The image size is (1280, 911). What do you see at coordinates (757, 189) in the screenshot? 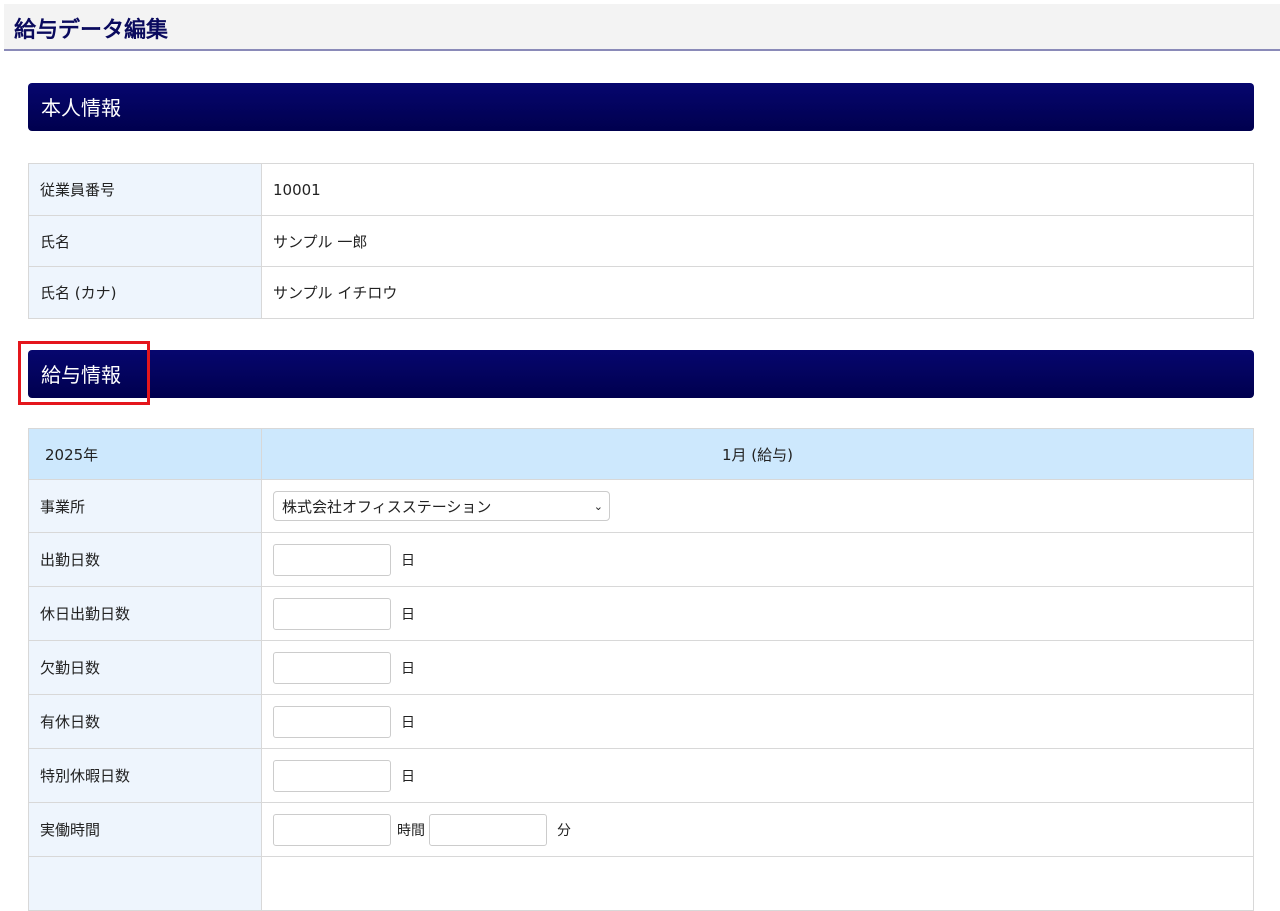
I see `employee-number: 10001` at bounding box center [757, 189].